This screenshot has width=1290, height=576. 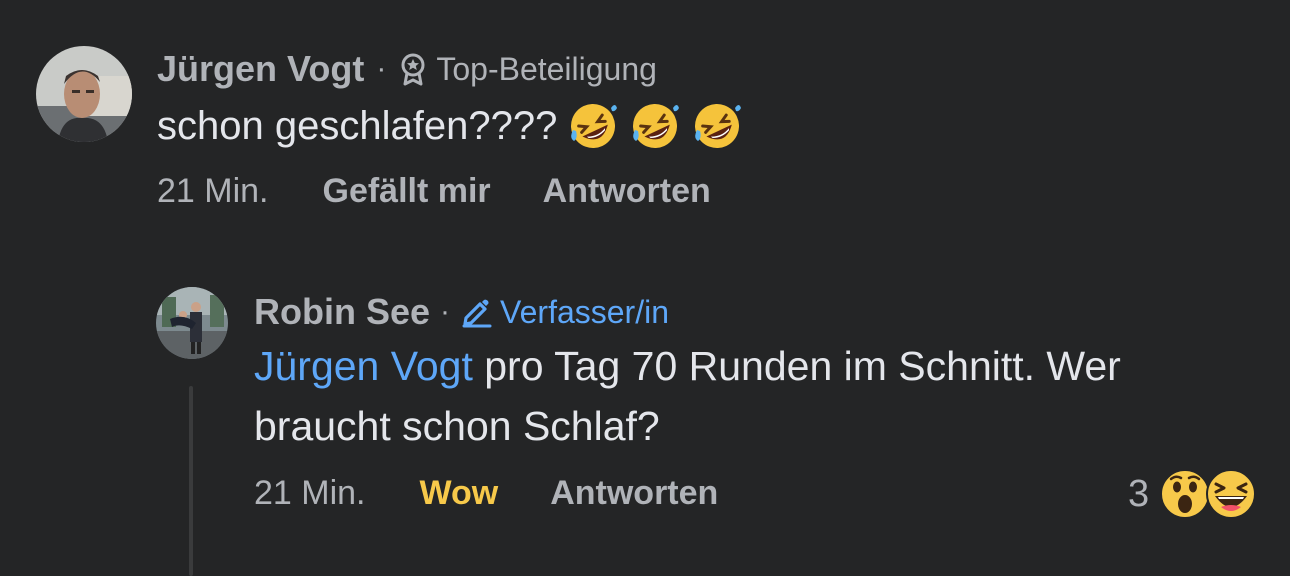 I want to click on reply-actions: 21 Min. Wow Antworten, so click(x=486, y=493).